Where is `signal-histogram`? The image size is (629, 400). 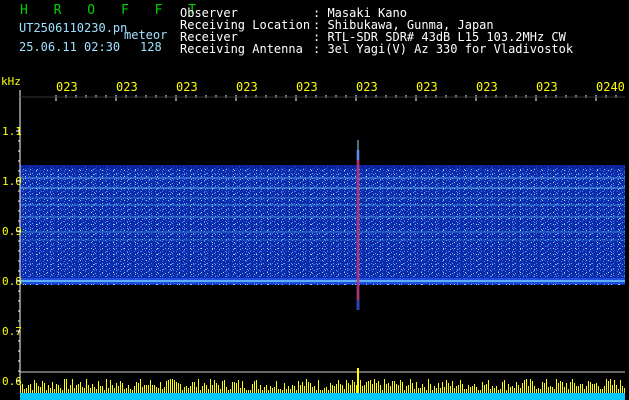
signal-histogram is located at coordinates (322, 384).